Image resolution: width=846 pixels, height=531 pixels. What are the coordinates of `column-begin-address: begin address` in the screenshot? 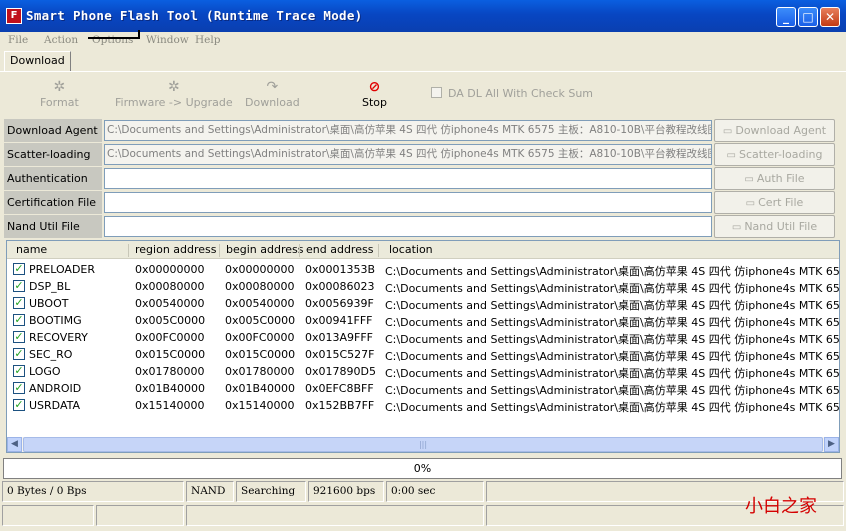 It's located at (264, 249).